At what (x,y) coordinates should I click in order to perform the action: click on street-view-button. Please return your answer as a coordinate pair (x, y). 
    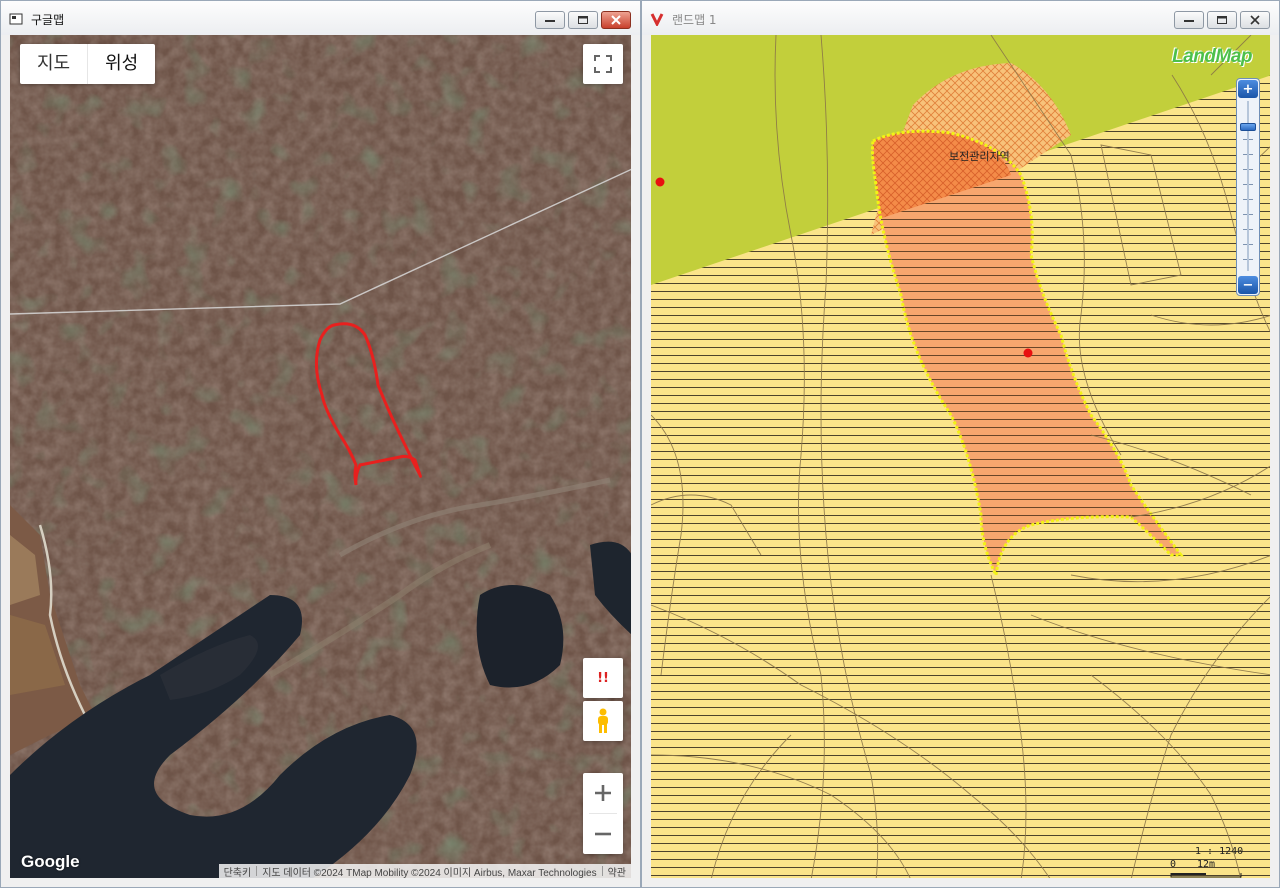
    Looking at the image, I should click on (603, 721).